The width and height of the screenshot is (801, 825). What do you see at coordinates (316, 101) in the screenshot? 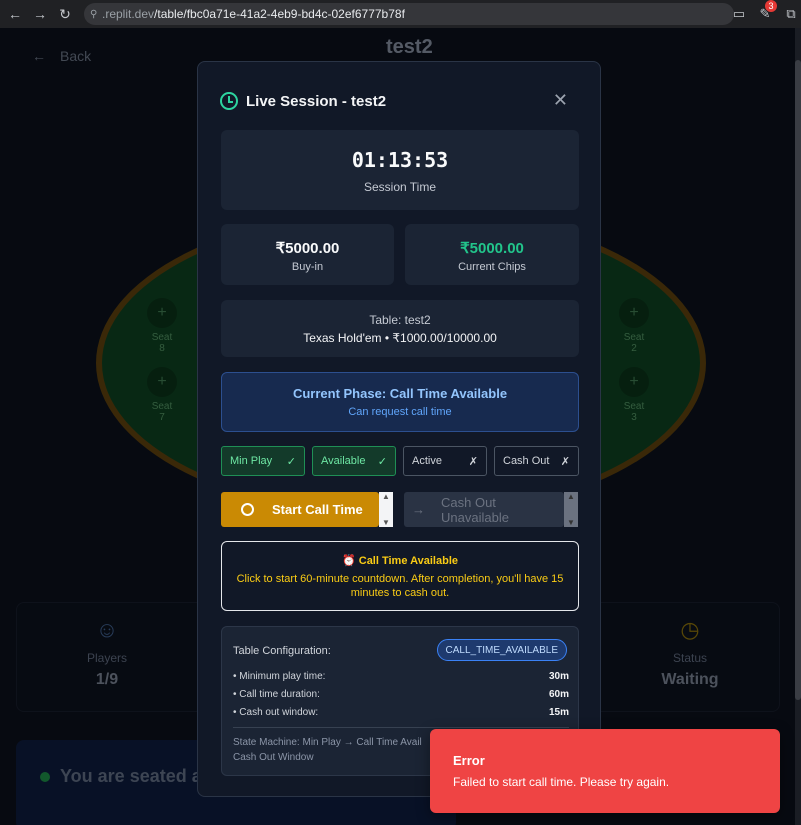
I see `modal-title: Live Session - test2` at bounding box center [316, 101].